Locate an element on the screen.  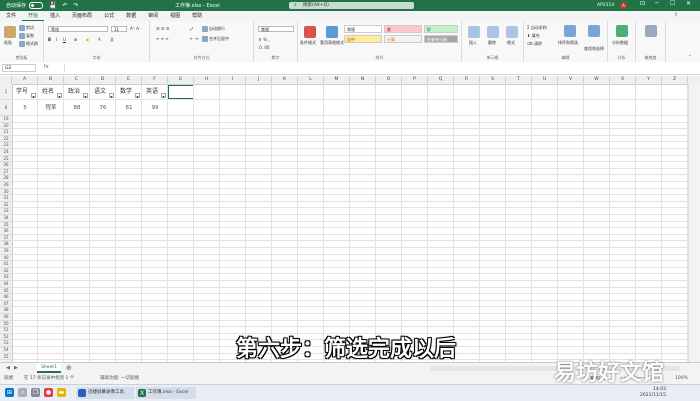
clear-button: ⌫ 清除 is located at coordinates (534, 44).